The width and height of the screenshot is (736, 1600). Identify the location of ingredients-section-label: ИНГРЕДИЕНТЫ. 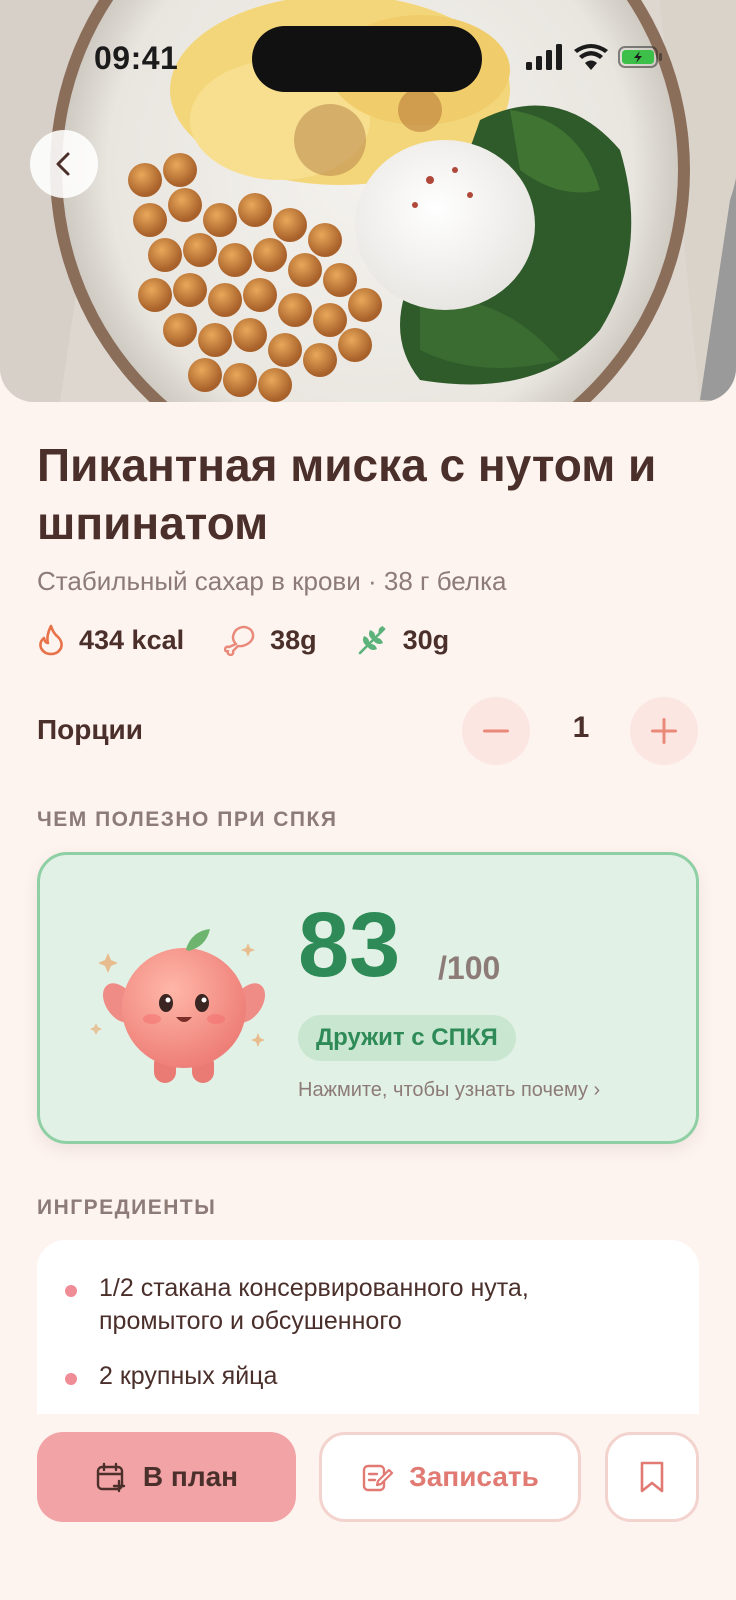
(127, 1207).